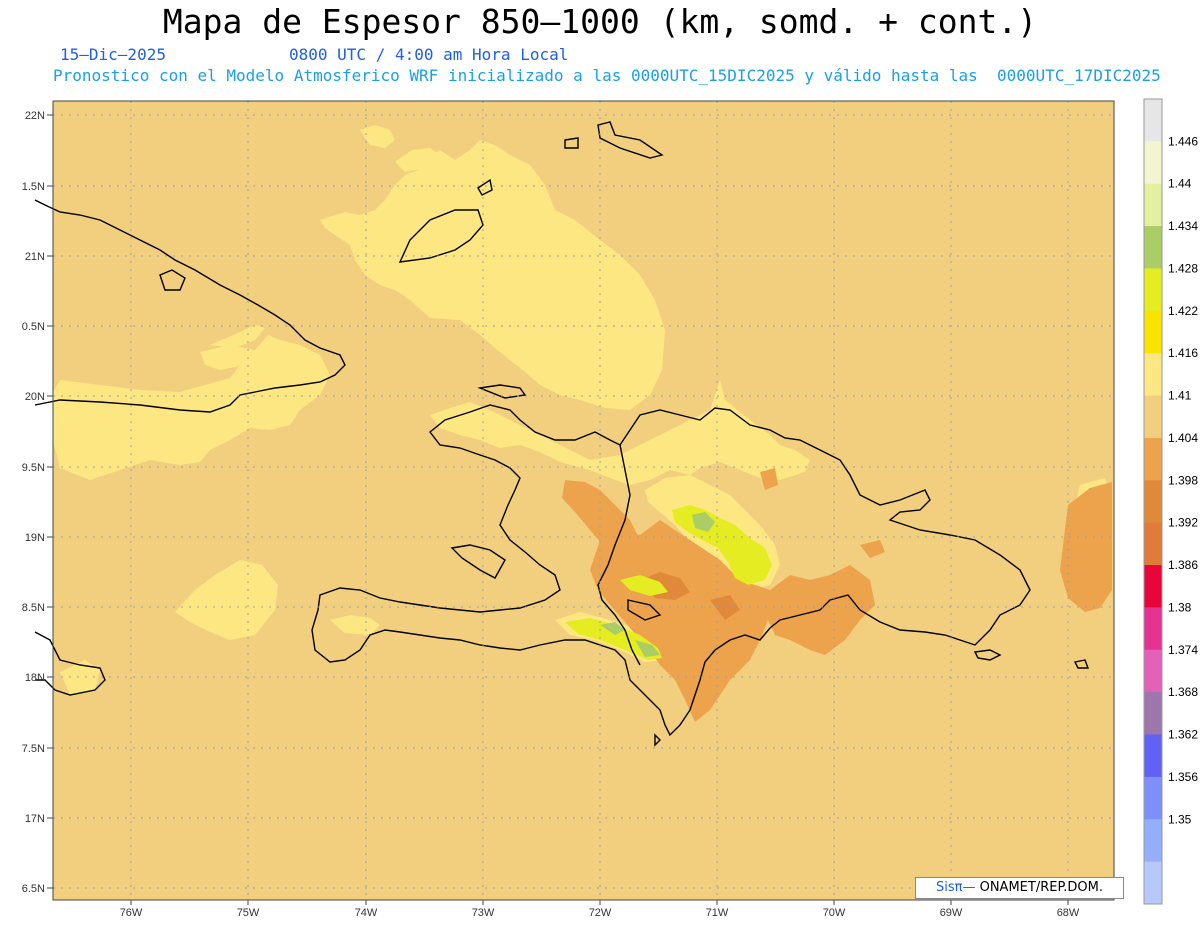 The width and height of the screenshot is (1200, 927). I want to click on lon-label: 76W, so click(131, 913).